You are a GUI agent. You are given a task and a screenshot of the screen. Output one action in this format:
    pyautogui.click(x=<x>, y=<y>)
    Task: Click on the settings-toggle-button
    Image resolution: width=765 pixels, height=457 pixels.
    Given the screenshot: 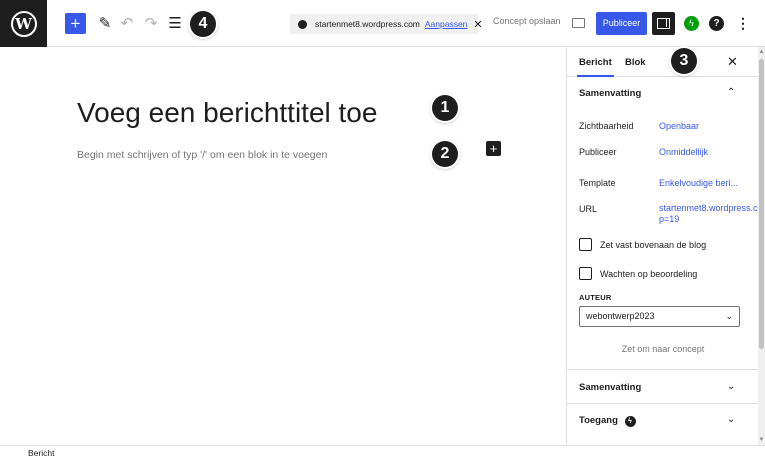 What is the action you would take?
    pyautogui.click(x=663, y=23)
    